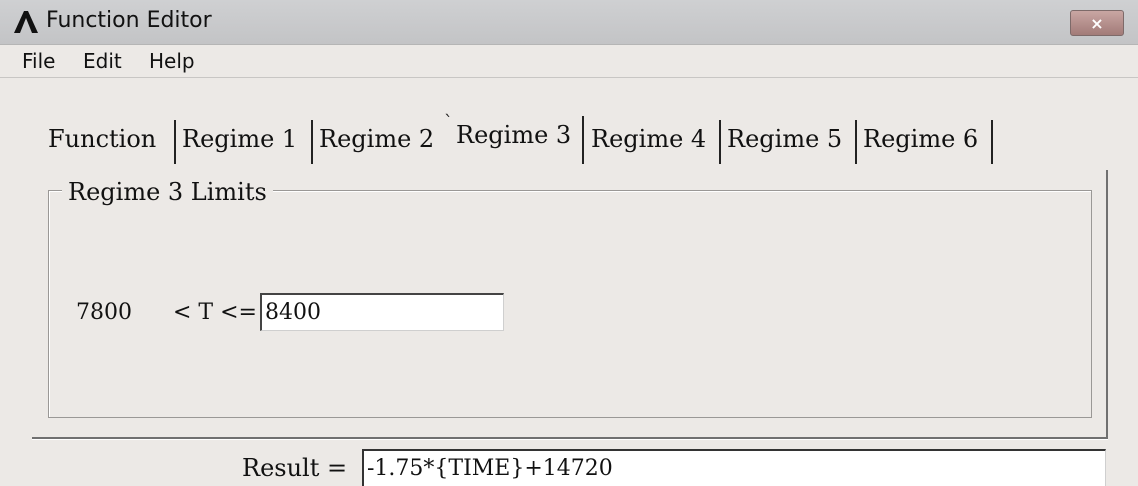  I want to click on tab-regime-2: Regime 2, so click(376, 139).